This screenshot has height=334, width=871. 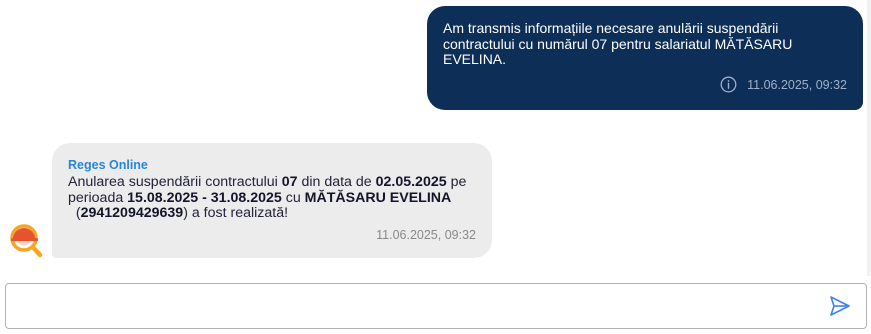 What do you see at coordinates (418, 307) in the screenshot?
I see `message-input` at bounding box center [418, 307].